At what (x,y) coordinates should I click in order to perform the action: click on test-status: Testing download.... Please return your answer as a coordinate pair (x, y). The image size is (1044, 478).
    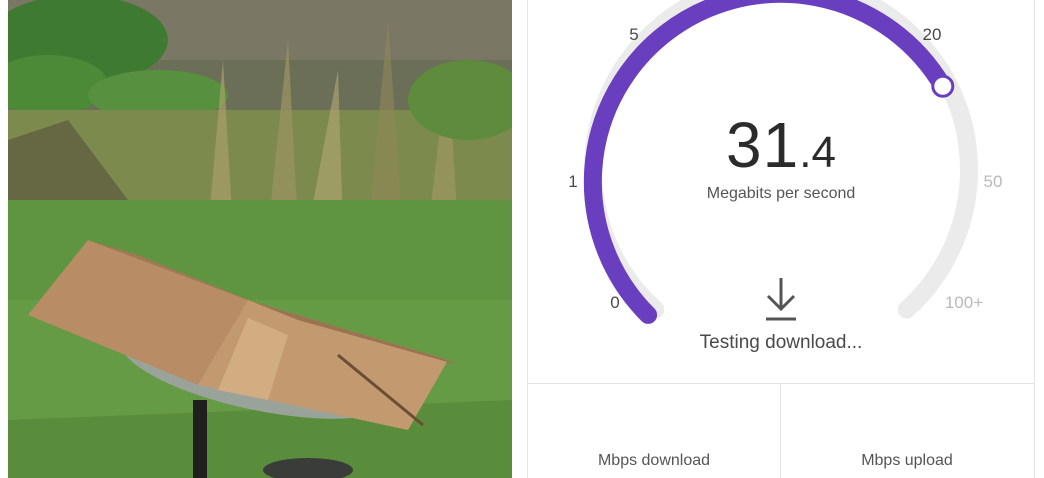
    Looking at the image, I should click on (781, 342).